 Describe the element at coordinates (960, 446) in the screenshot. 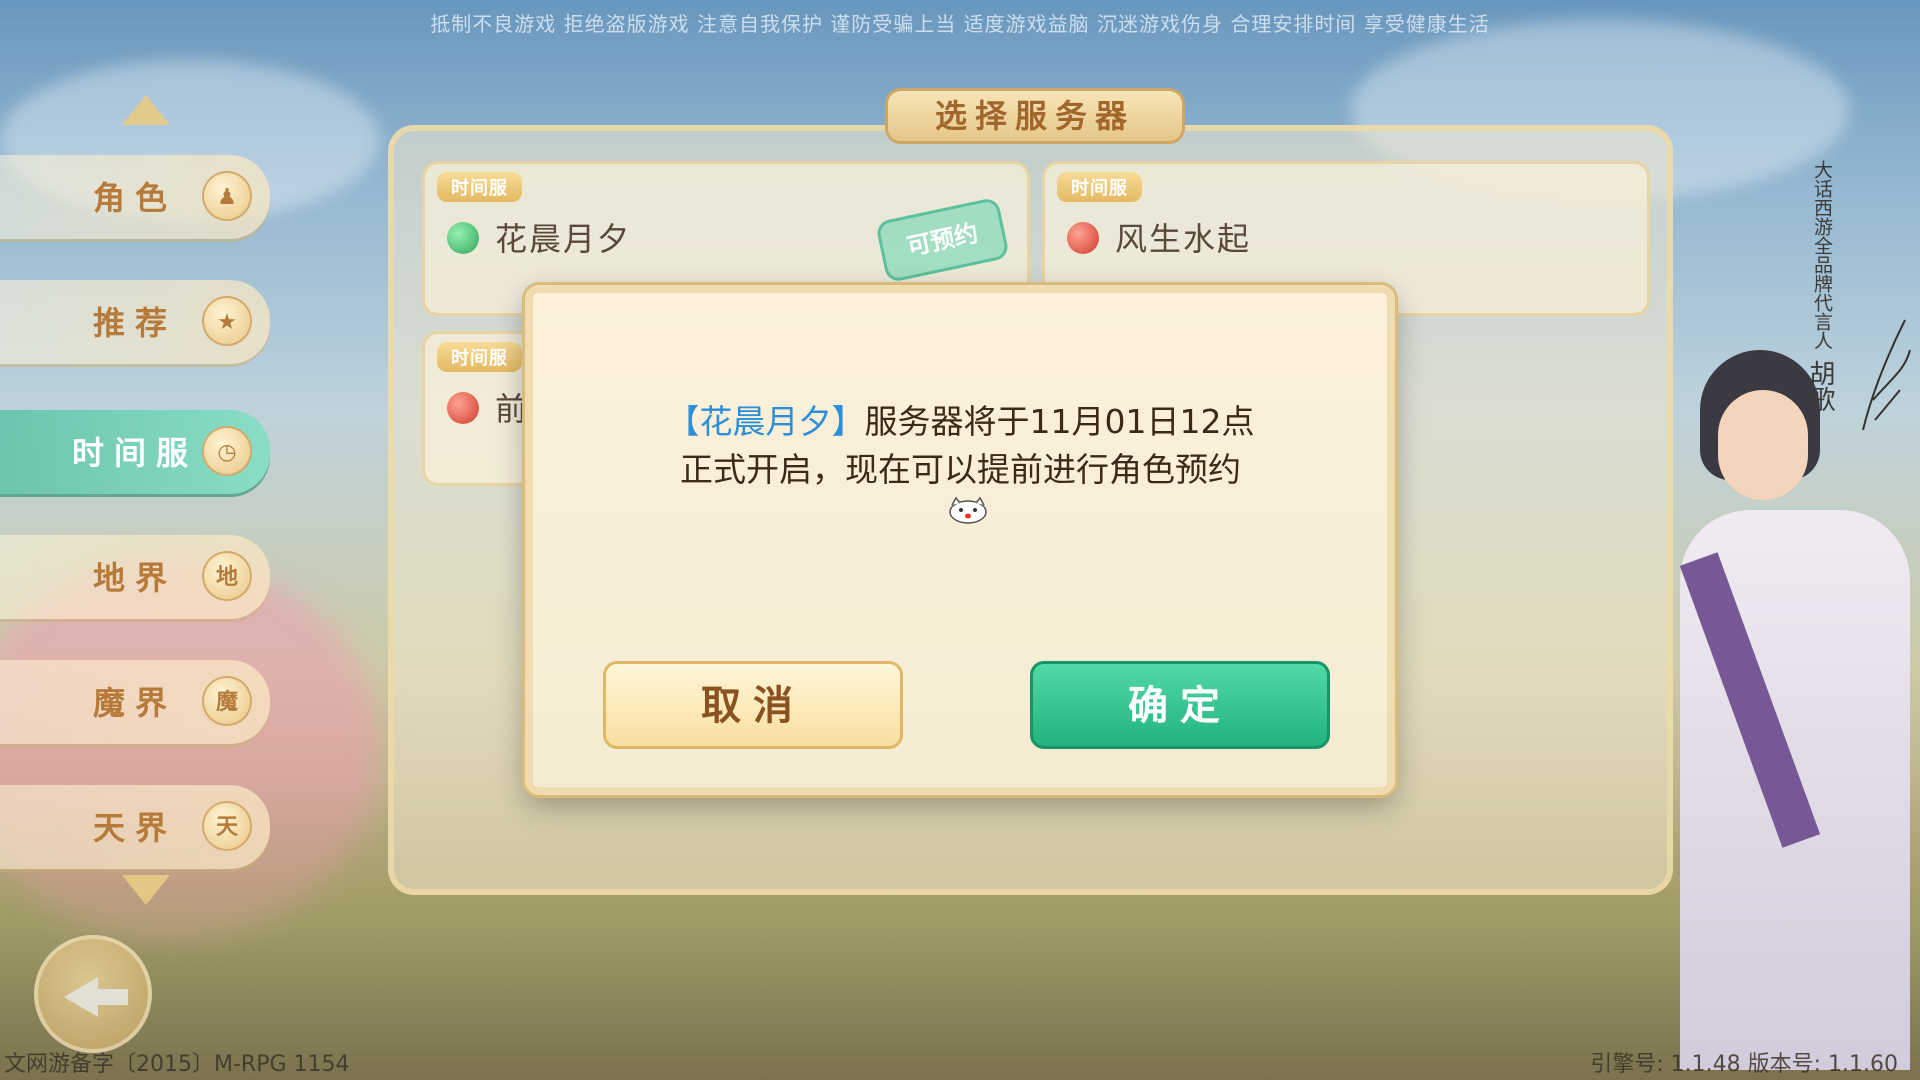

I see `dialog-message: 【花晨月夕】服务器将于11月01日12点 正式开启，现在可以提前进行角色预约` at that location.